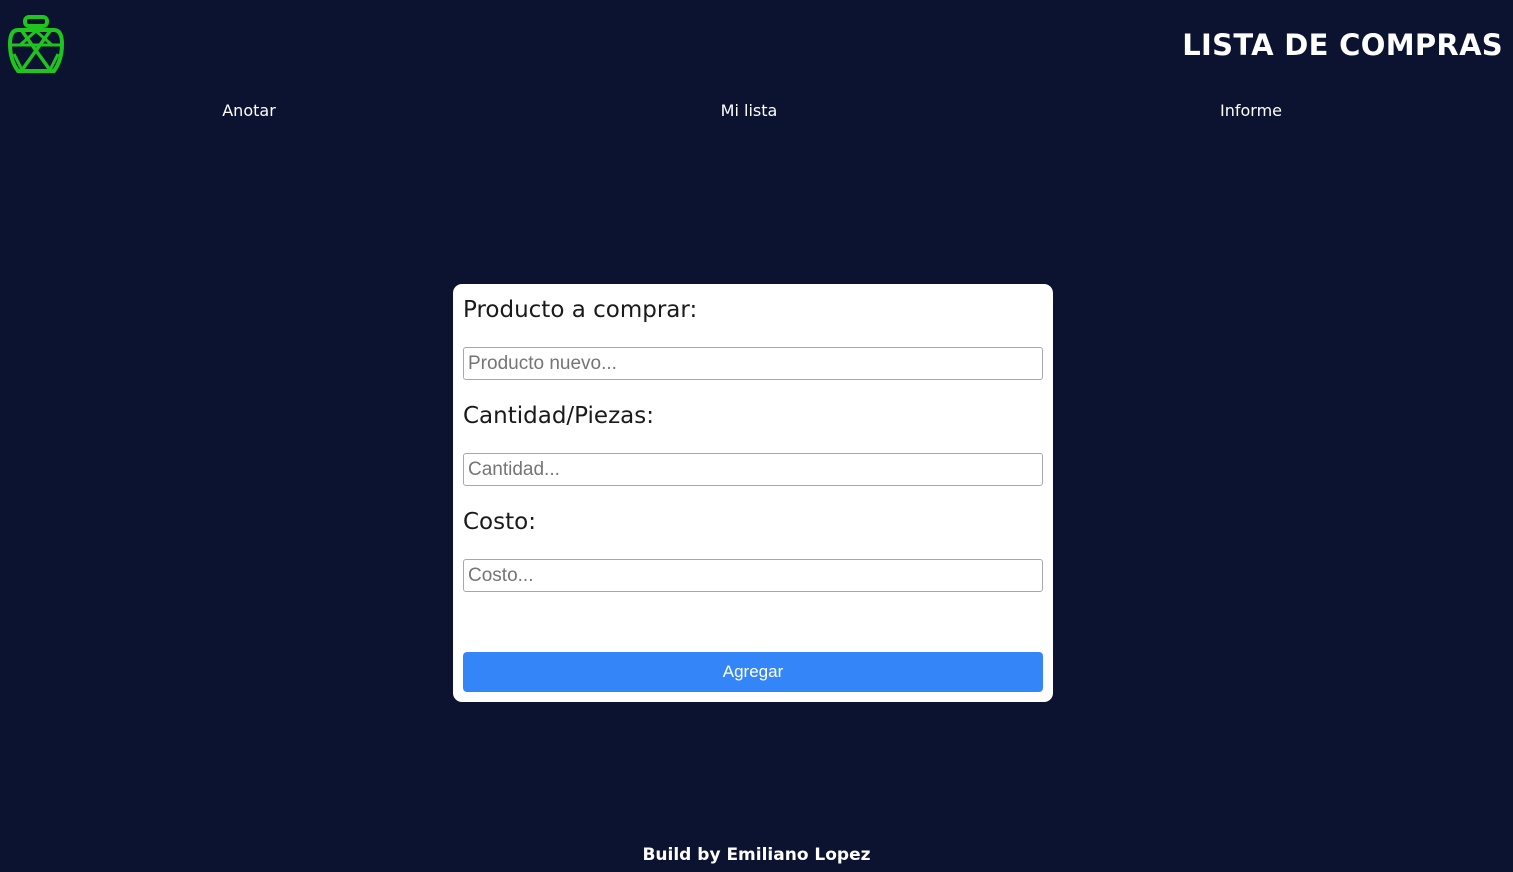  Describe the element at coordinates (558, 416) in the screenshot. I see `quantity-label: Cantidad/Piezas:` at that location.